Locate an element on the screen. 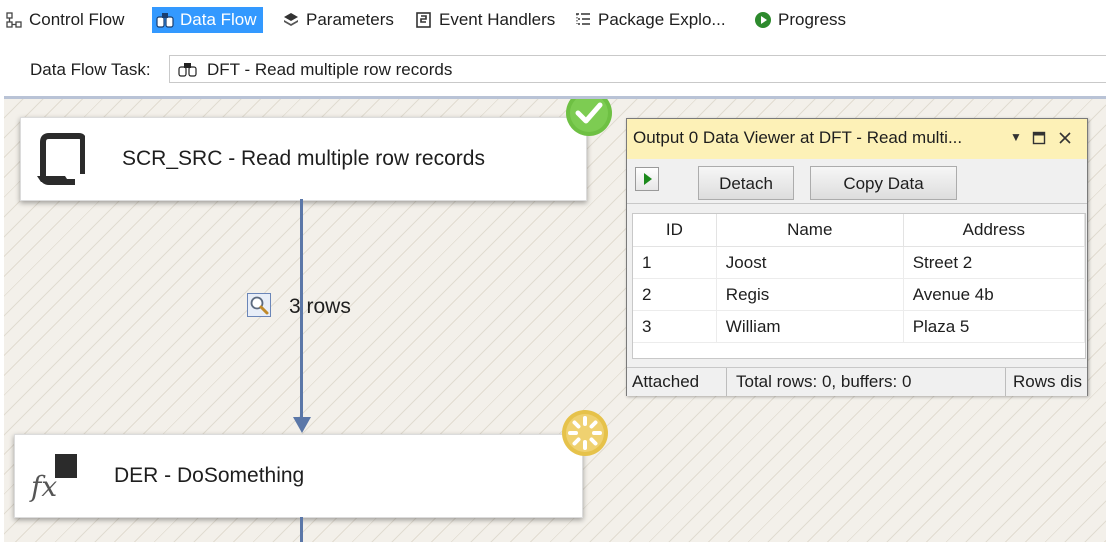 The image size is (1106, 542). data-viewer-toolbar: Detach Copy Data is located at coordinates (857, 181).